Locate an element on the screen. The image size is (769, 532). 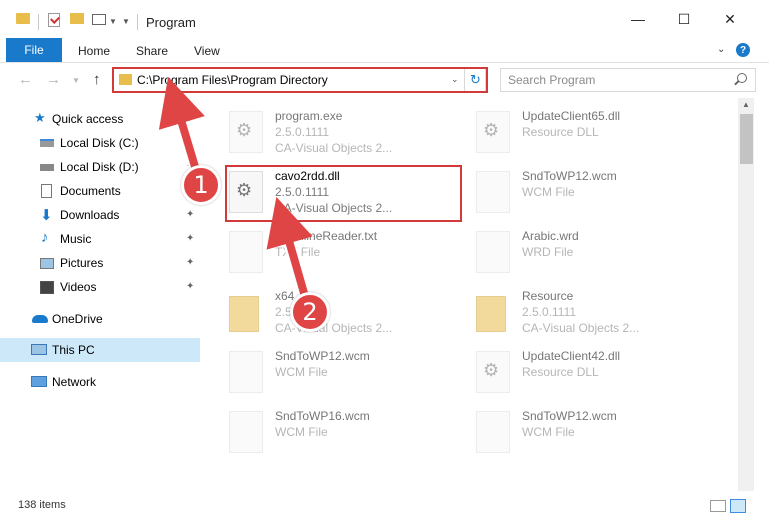
back-button: ← is located at coordinates (25, 79).